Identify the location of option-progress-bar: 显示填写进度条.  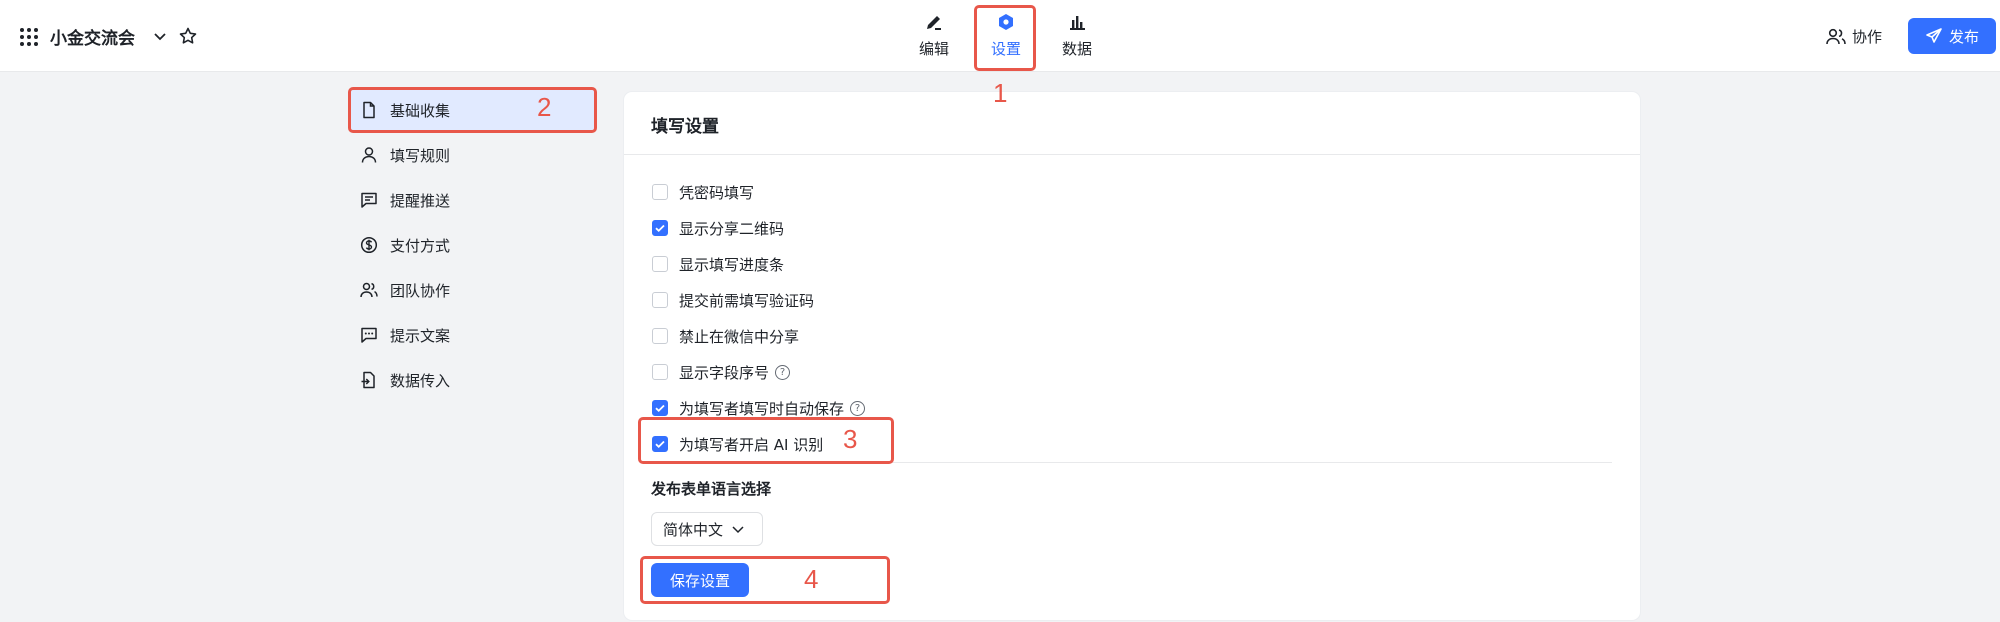
(758, 264).